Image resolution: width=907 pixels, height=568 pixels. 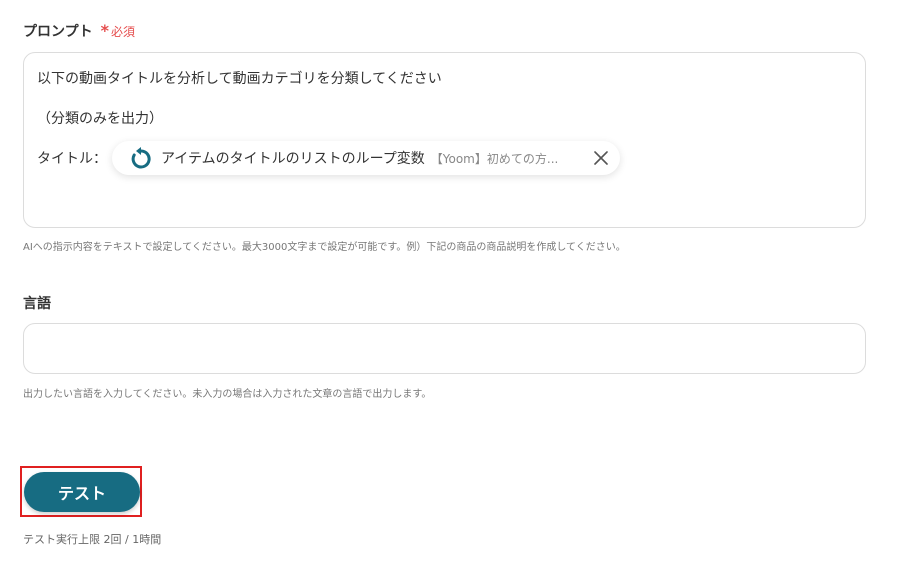 What do you see at coordinates (141, 158) in the screenshot?
I see `loop-arrow-icon` at bounding box center [141, 158].